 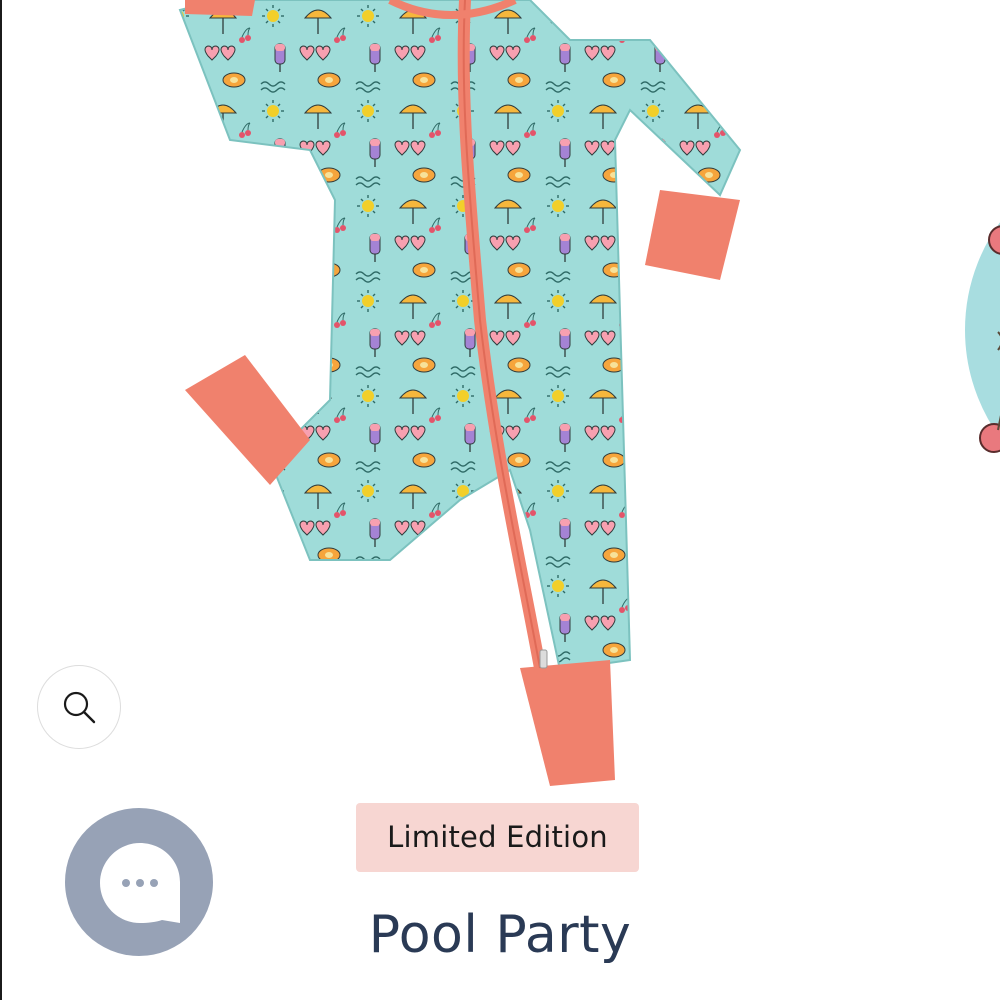 I want to click on next-image-illustration, so click(x=980, y=334).